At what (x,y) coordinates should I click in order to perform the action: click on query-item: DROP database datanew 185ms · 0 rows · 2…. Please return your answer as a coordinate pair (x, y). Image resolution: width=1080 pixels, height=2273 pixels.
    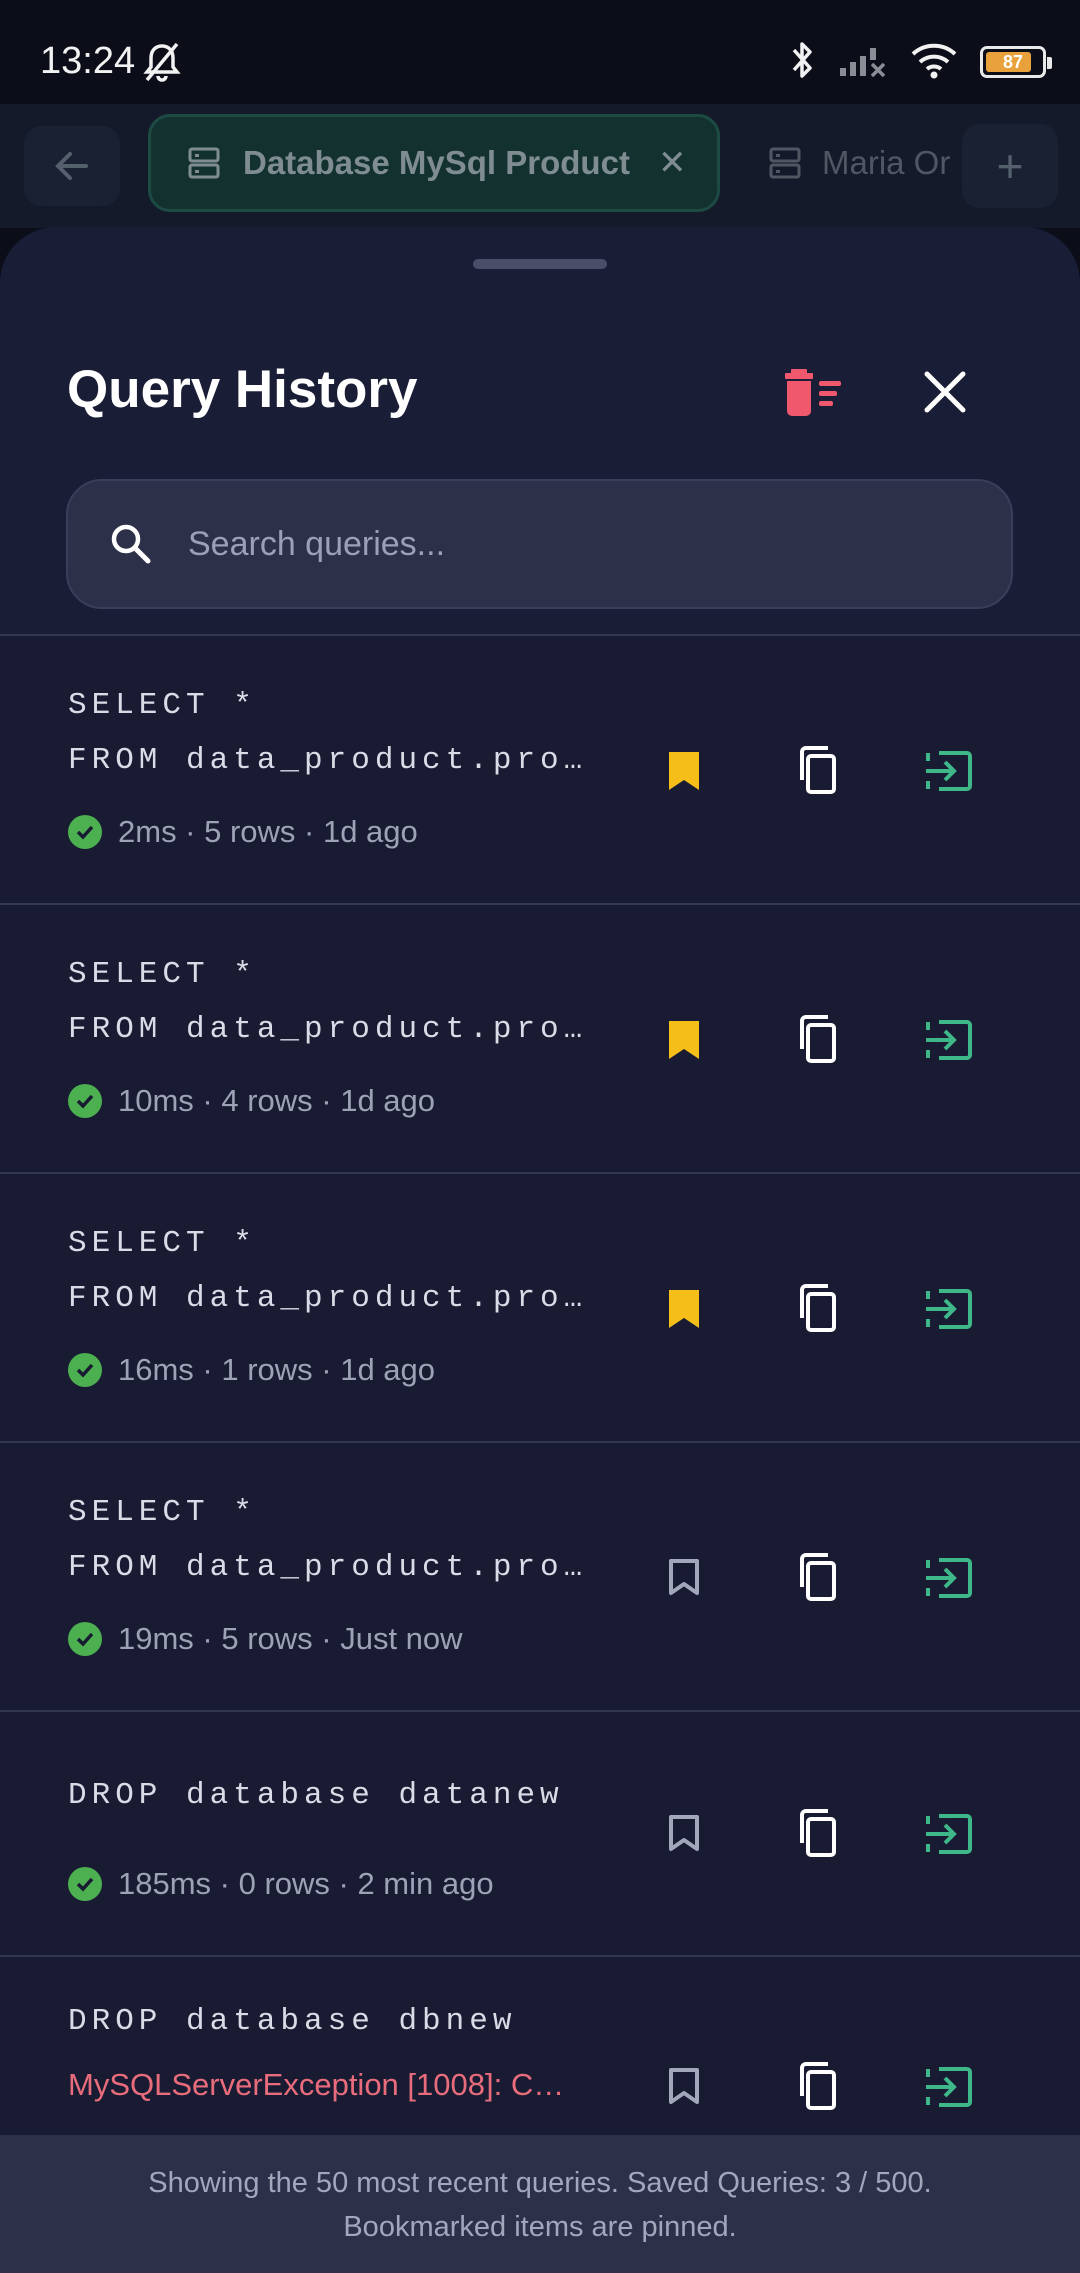
    Looking at the image, I should click on (540, 1832).